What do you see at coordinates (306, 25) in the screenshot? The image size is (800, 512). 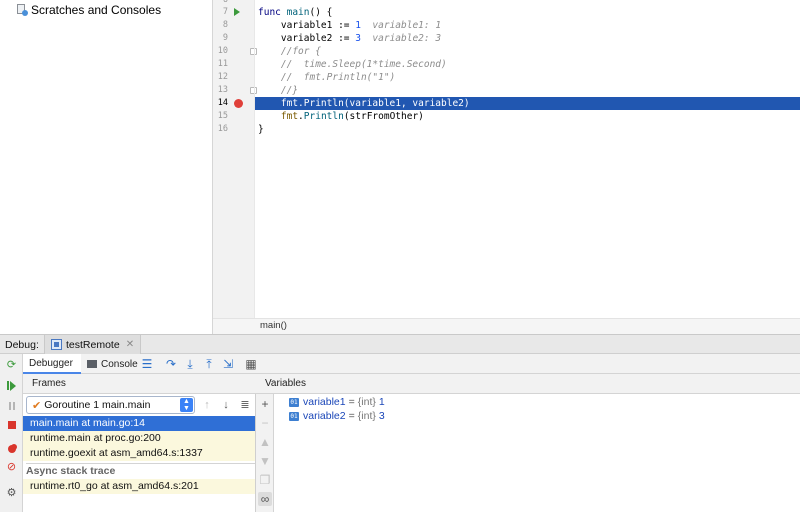 I see `code-token: variable1 :=` at bounding box center [306, 25].